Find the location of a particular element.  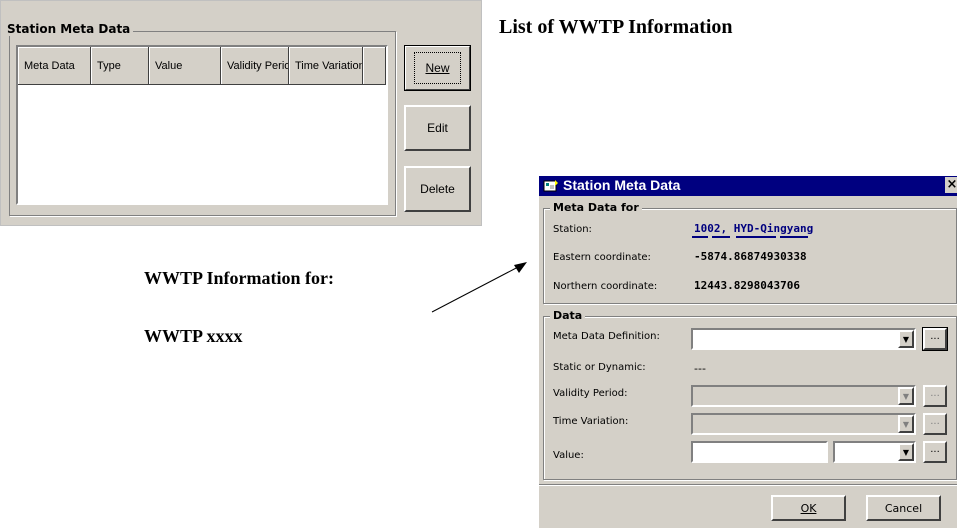

cancel-button: Cancel is located at coordinates (903, 508).